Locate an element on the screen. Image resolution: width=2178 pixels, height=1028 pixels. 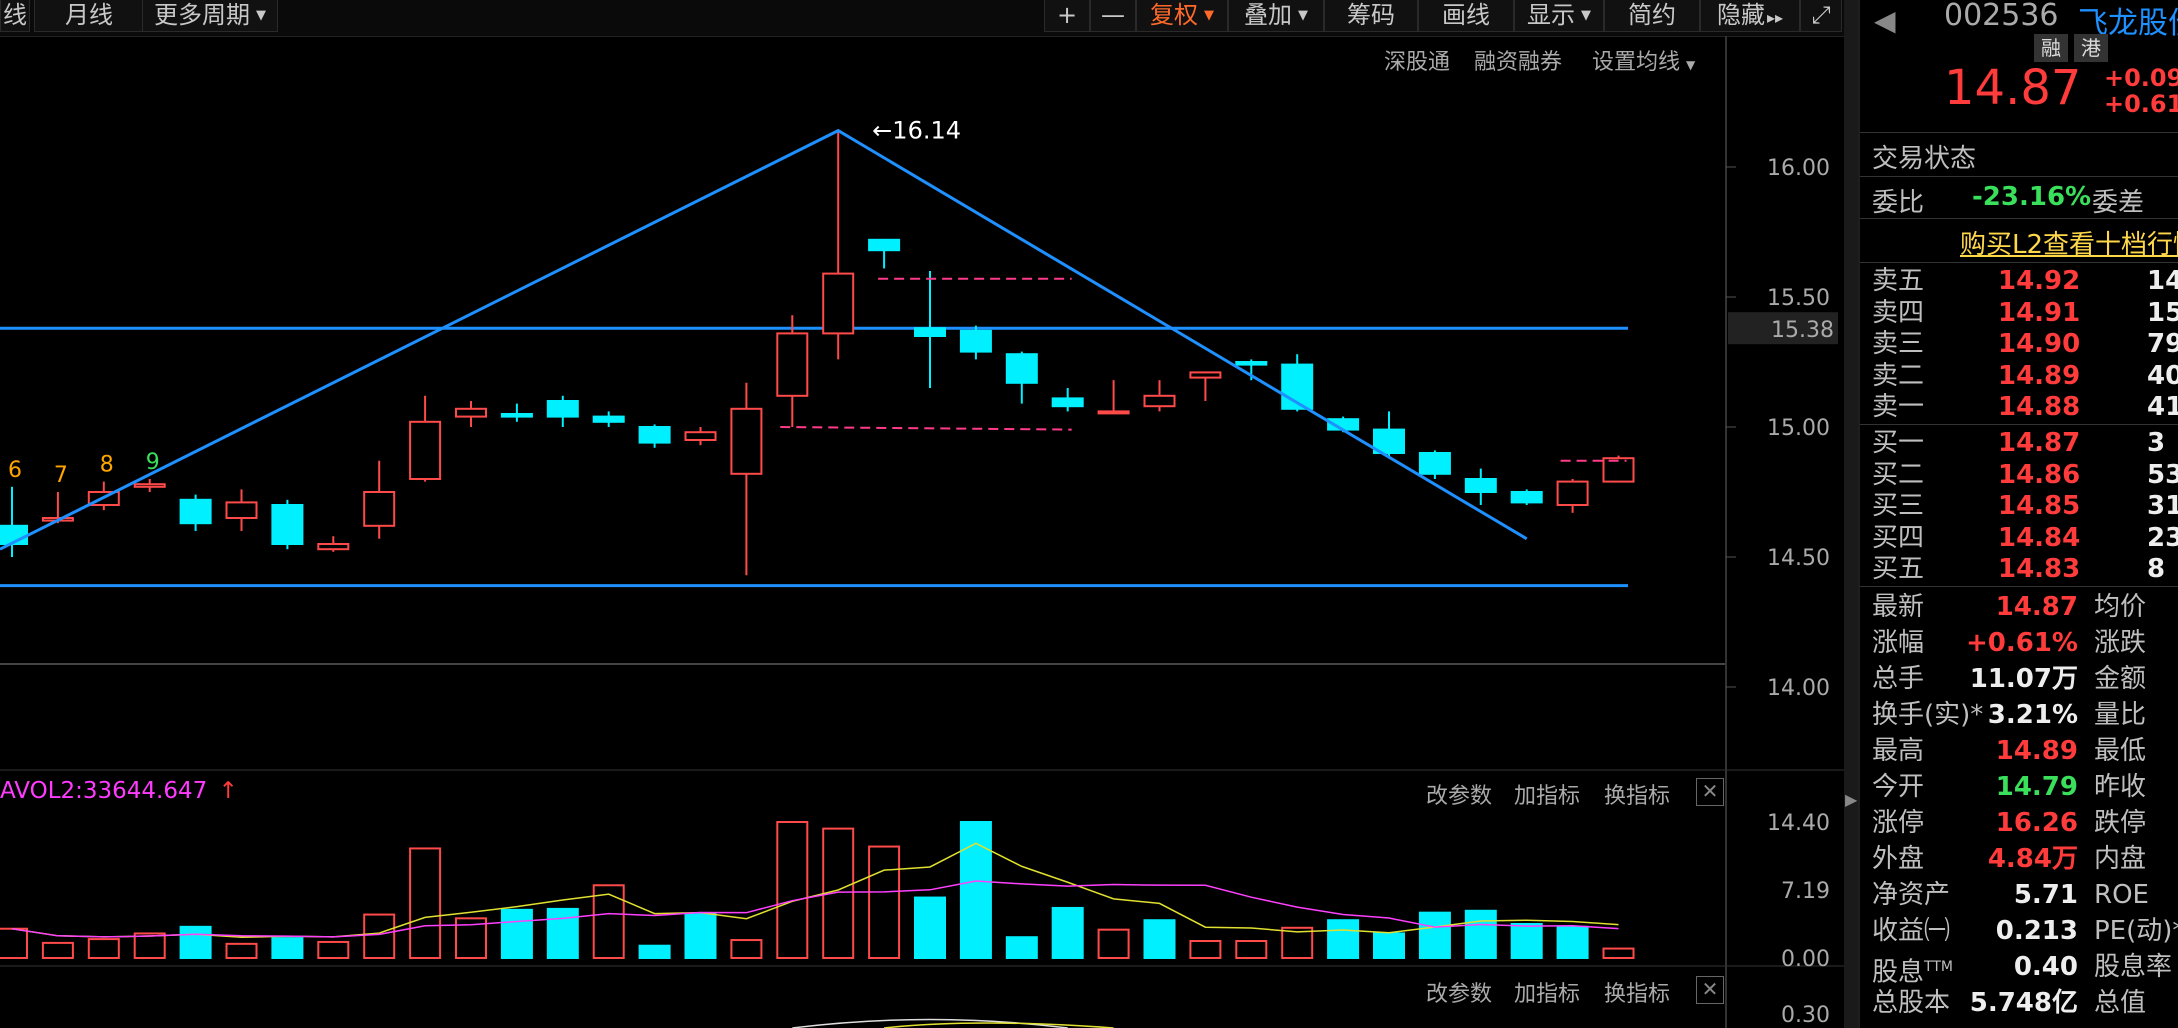
td-count-label: 8 is located at coordinates (107, 465).